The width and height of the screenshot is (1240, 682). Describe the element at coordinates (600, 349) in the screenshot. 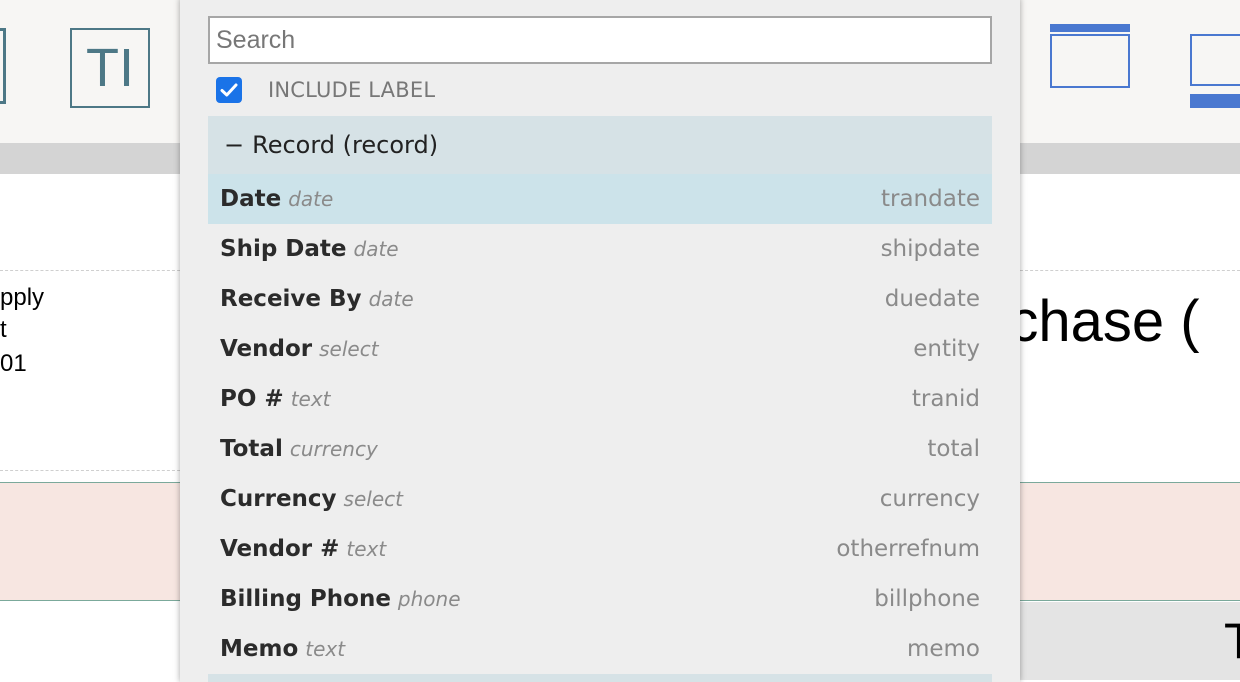

I see `field-option-entity: Vendor select entity` at that location.